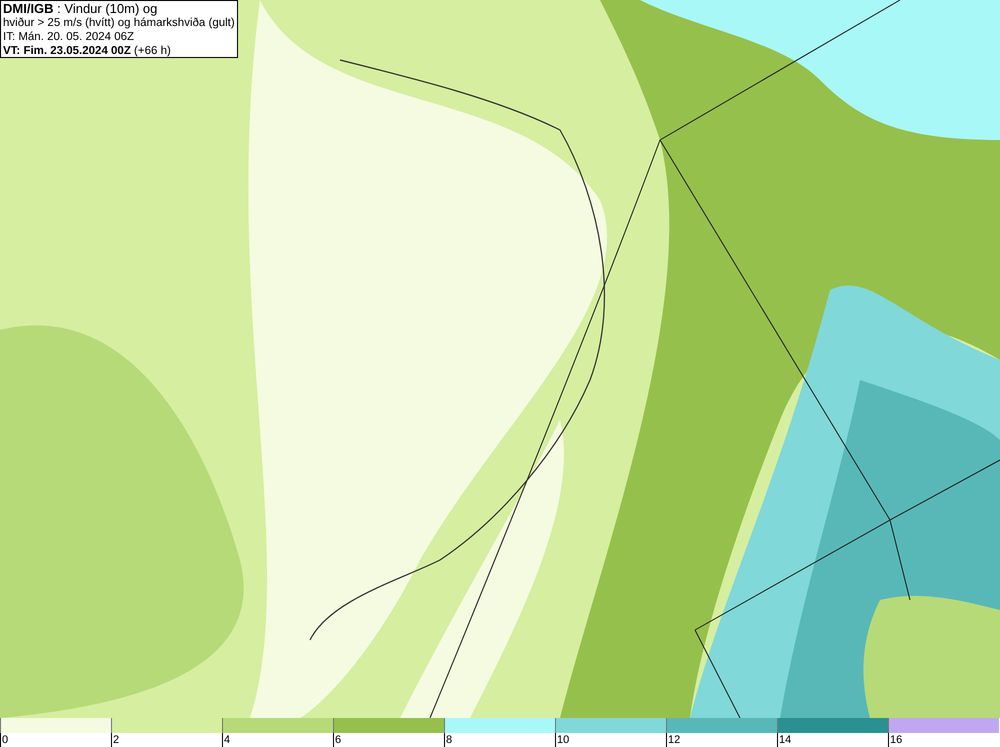  Describe the element at coordinates (895, 740) in the screenshot. I see `legend-label: 16` at that location.